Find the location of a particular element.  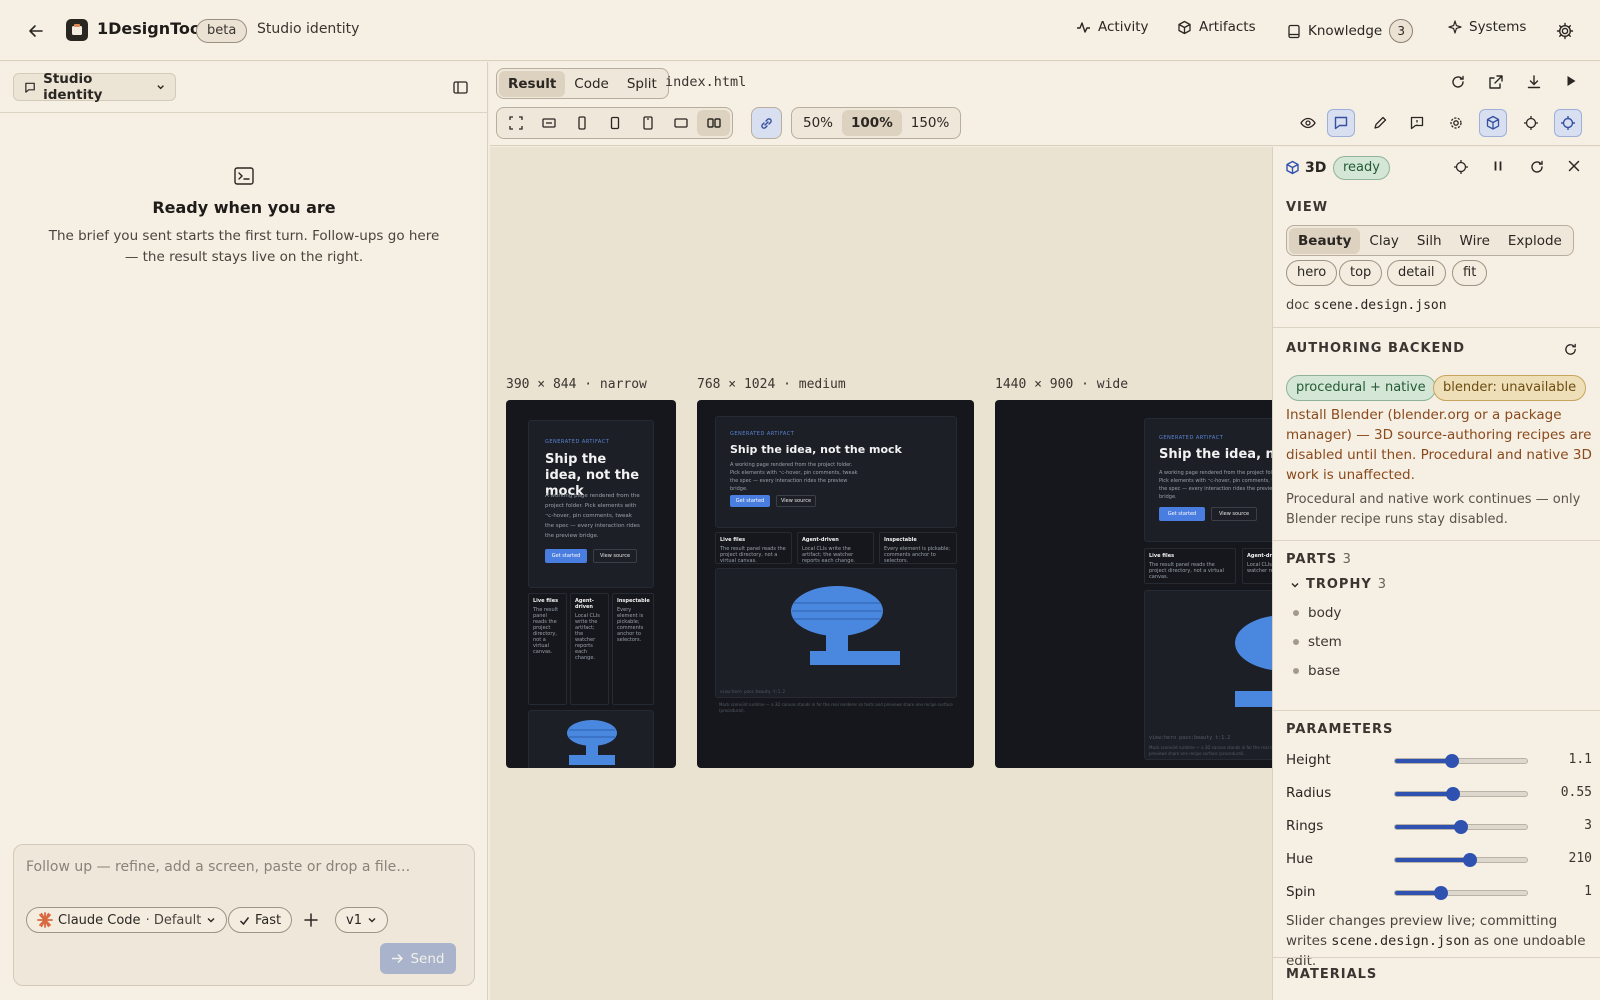

mode-result: Result is located at coordinates (532, 83).